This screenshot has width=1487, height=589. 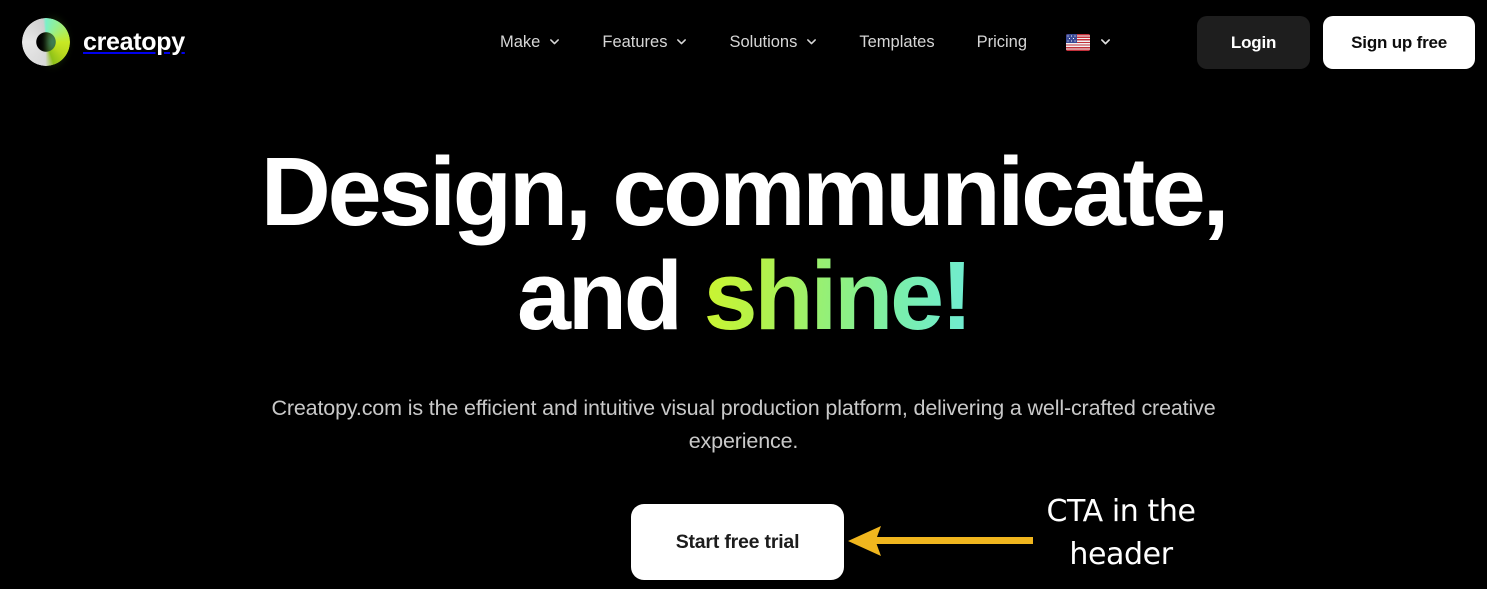 I want to click on creatopy-ring-logo-icon, so click(x=51, y=42).